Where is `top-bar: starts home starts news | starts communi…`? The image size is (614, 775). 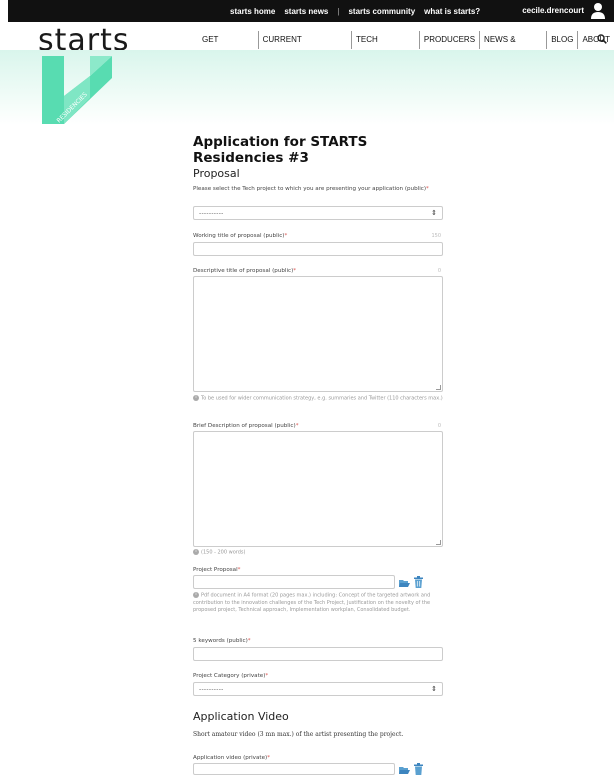 top-bar: starts home starts news | starts communi… is located at coordinates (311, 11).